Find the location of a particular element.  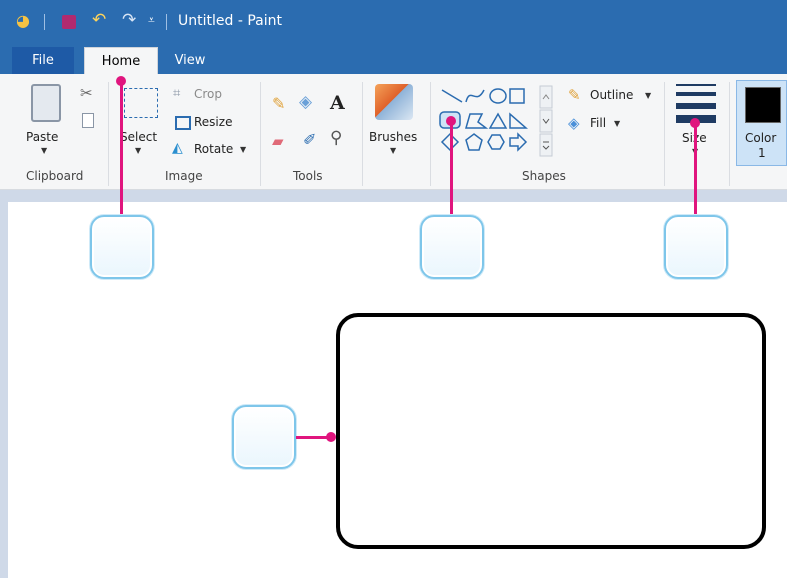

callout-box-shapes is located at coordinates (452, 247).